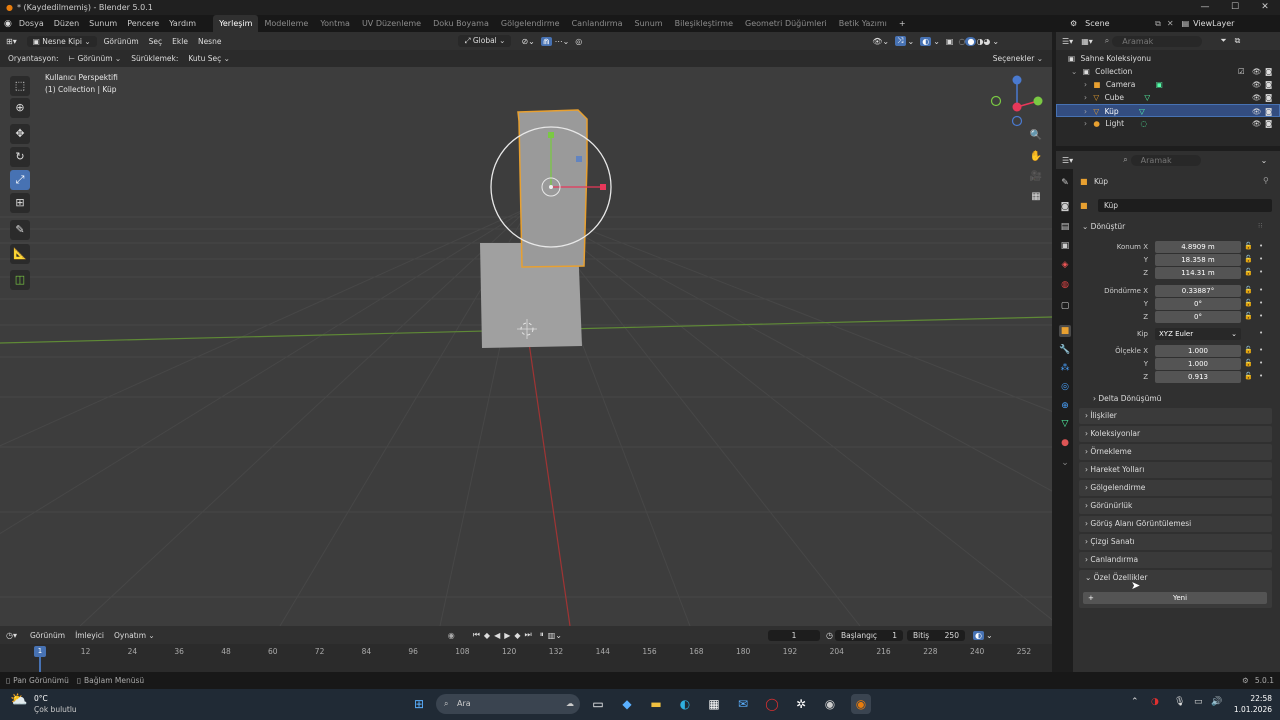  Describe the element at coordinates (134, 635) in the screenshot. I see `timeline-playback-menu: Oynatım ⌄` at that location.